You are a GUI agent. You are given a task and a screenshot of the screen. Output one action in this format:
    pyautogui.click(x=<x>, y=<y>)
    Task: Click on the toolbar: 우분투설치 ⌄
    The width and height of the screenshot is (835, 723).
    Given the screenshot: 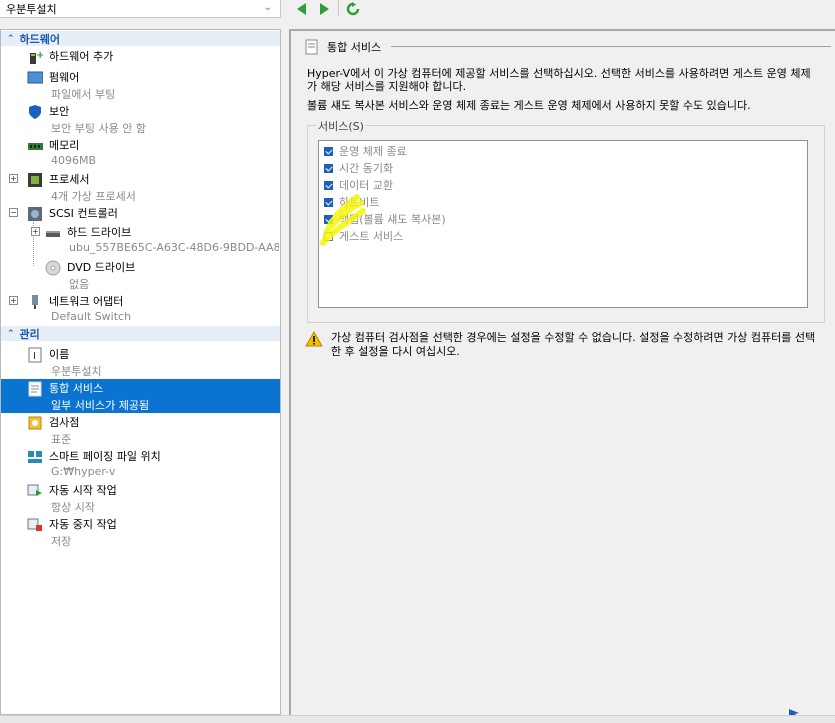 What is the action you would take?
    pyautogui.click(x=417, y=10)
    